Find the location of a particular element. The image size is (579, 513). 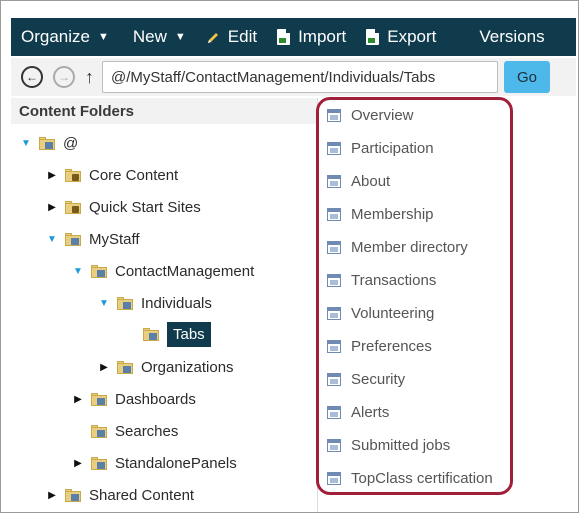

tree-item-individuals: ▼ Individuals is located at coordinates (154, 303).